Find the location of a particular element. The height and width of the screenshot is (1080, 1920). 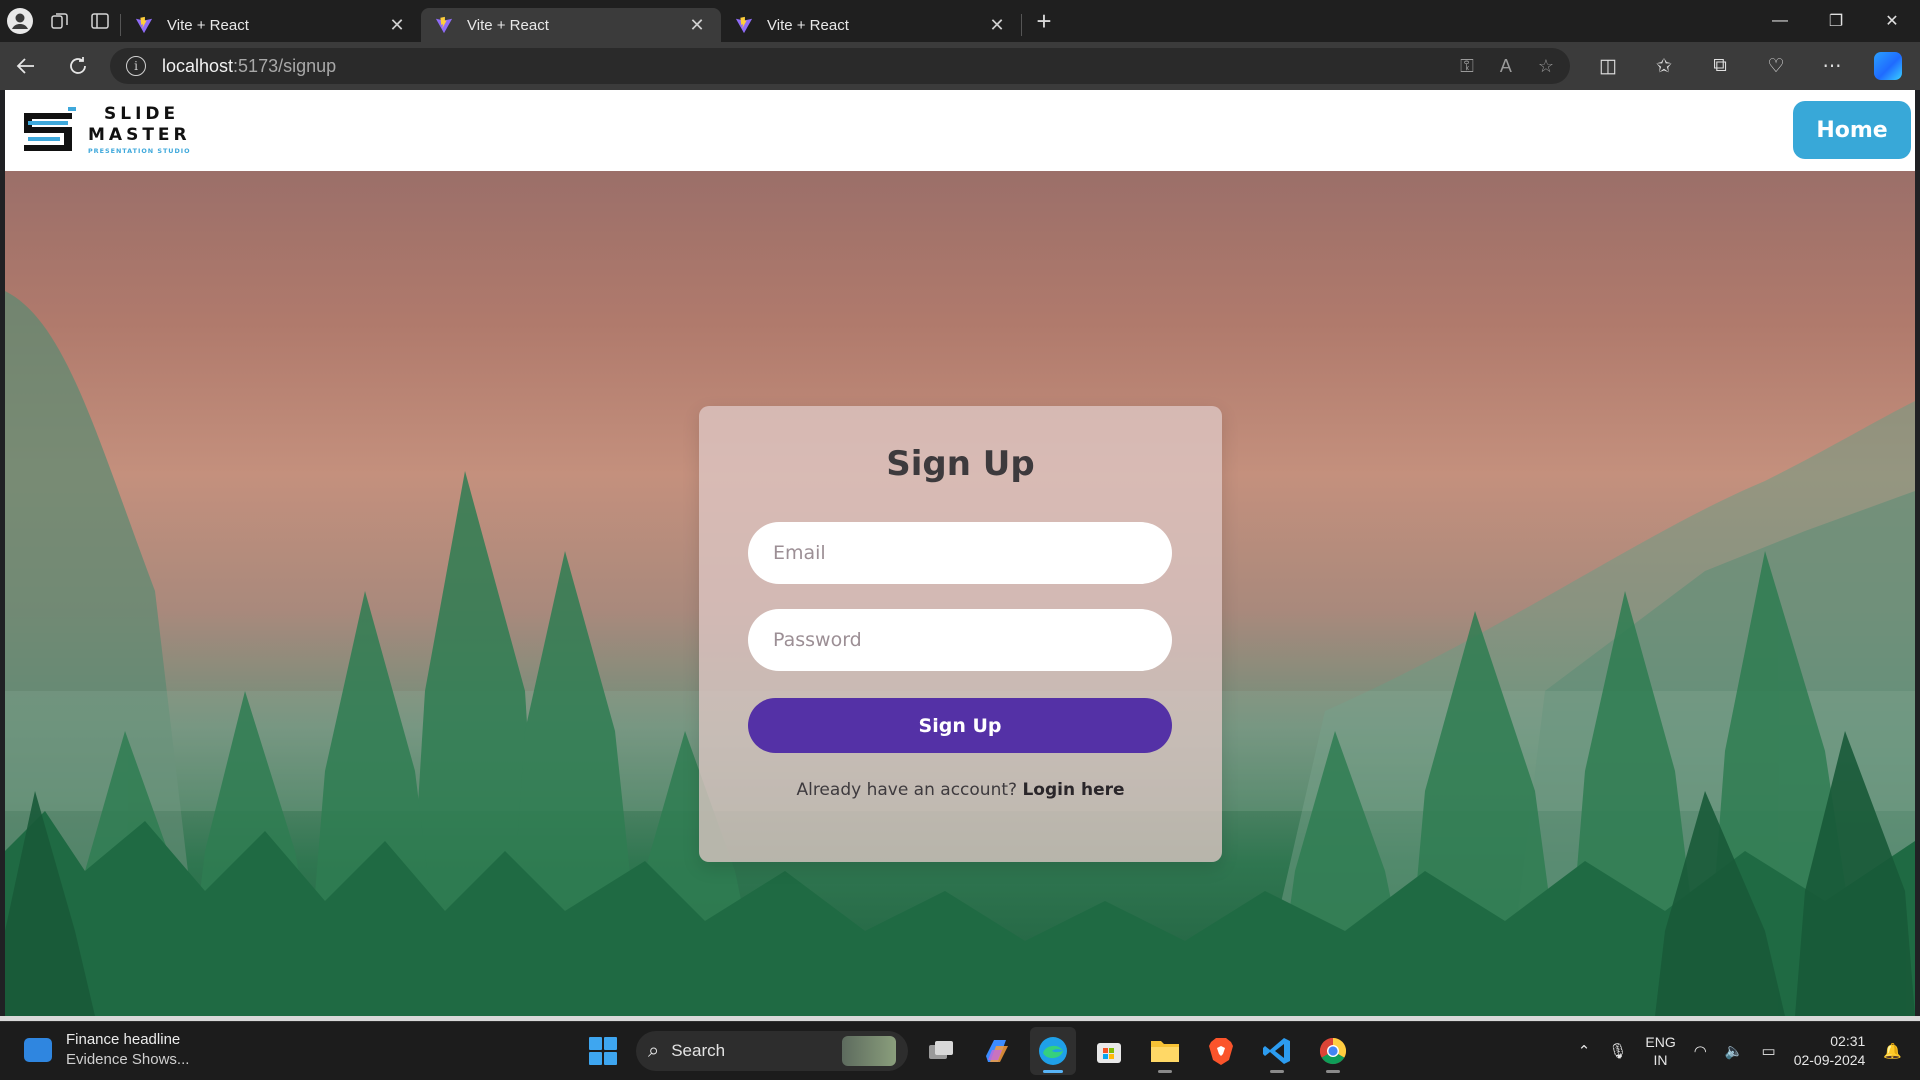

site-logo: SLIDE MASTER PRESENTATION STUDIO is located at coordinates (104, 131).